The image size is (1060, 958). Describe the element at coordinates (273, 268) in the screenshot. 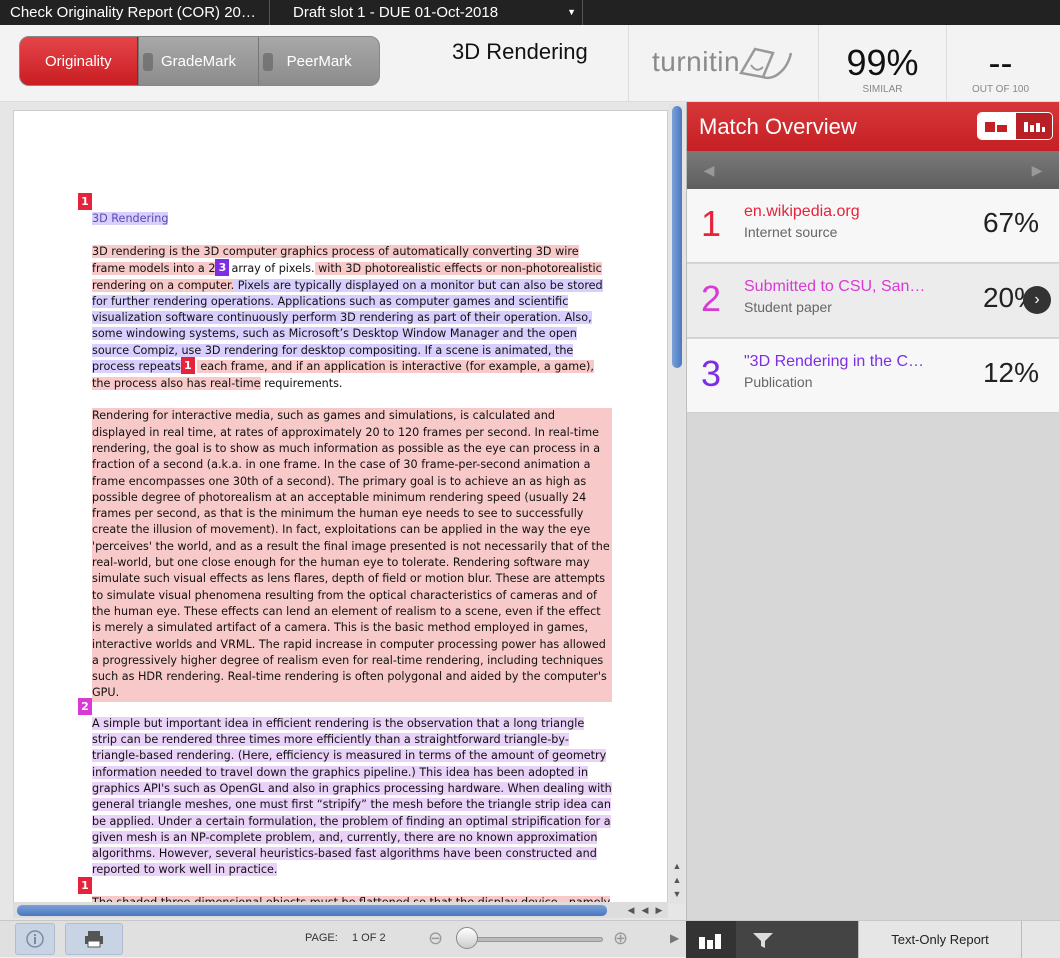

I see `unmatched-text: array of pixels.` at that location.